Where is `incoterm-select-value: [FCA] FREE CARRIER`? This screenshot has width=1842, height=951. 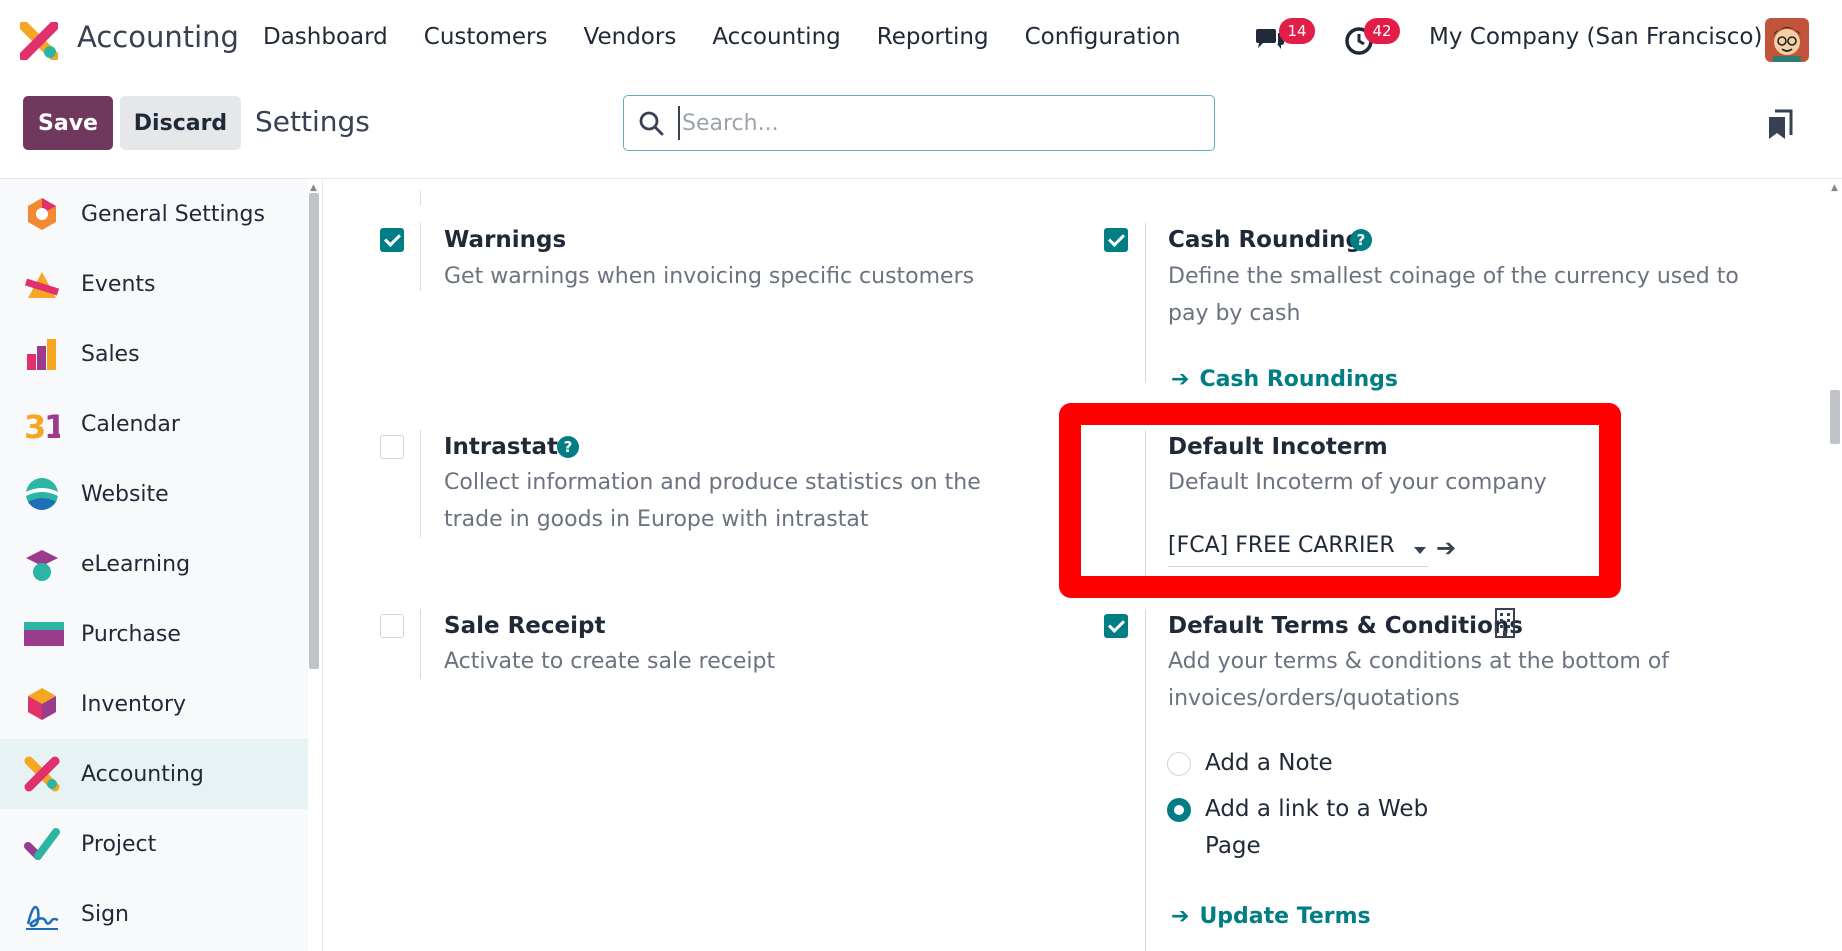
incoterm-select-value: [FCA] FREE CARRIER is located at coordinates (1281, 545).